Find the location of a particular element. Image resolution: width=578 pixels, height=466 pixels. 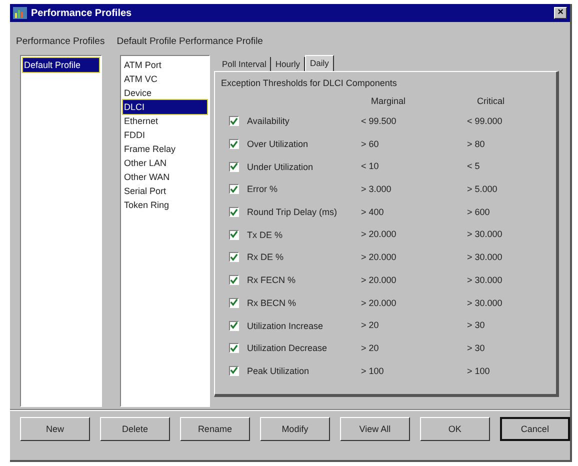

list-item: ATM Port is located at coordinates (165, 65).